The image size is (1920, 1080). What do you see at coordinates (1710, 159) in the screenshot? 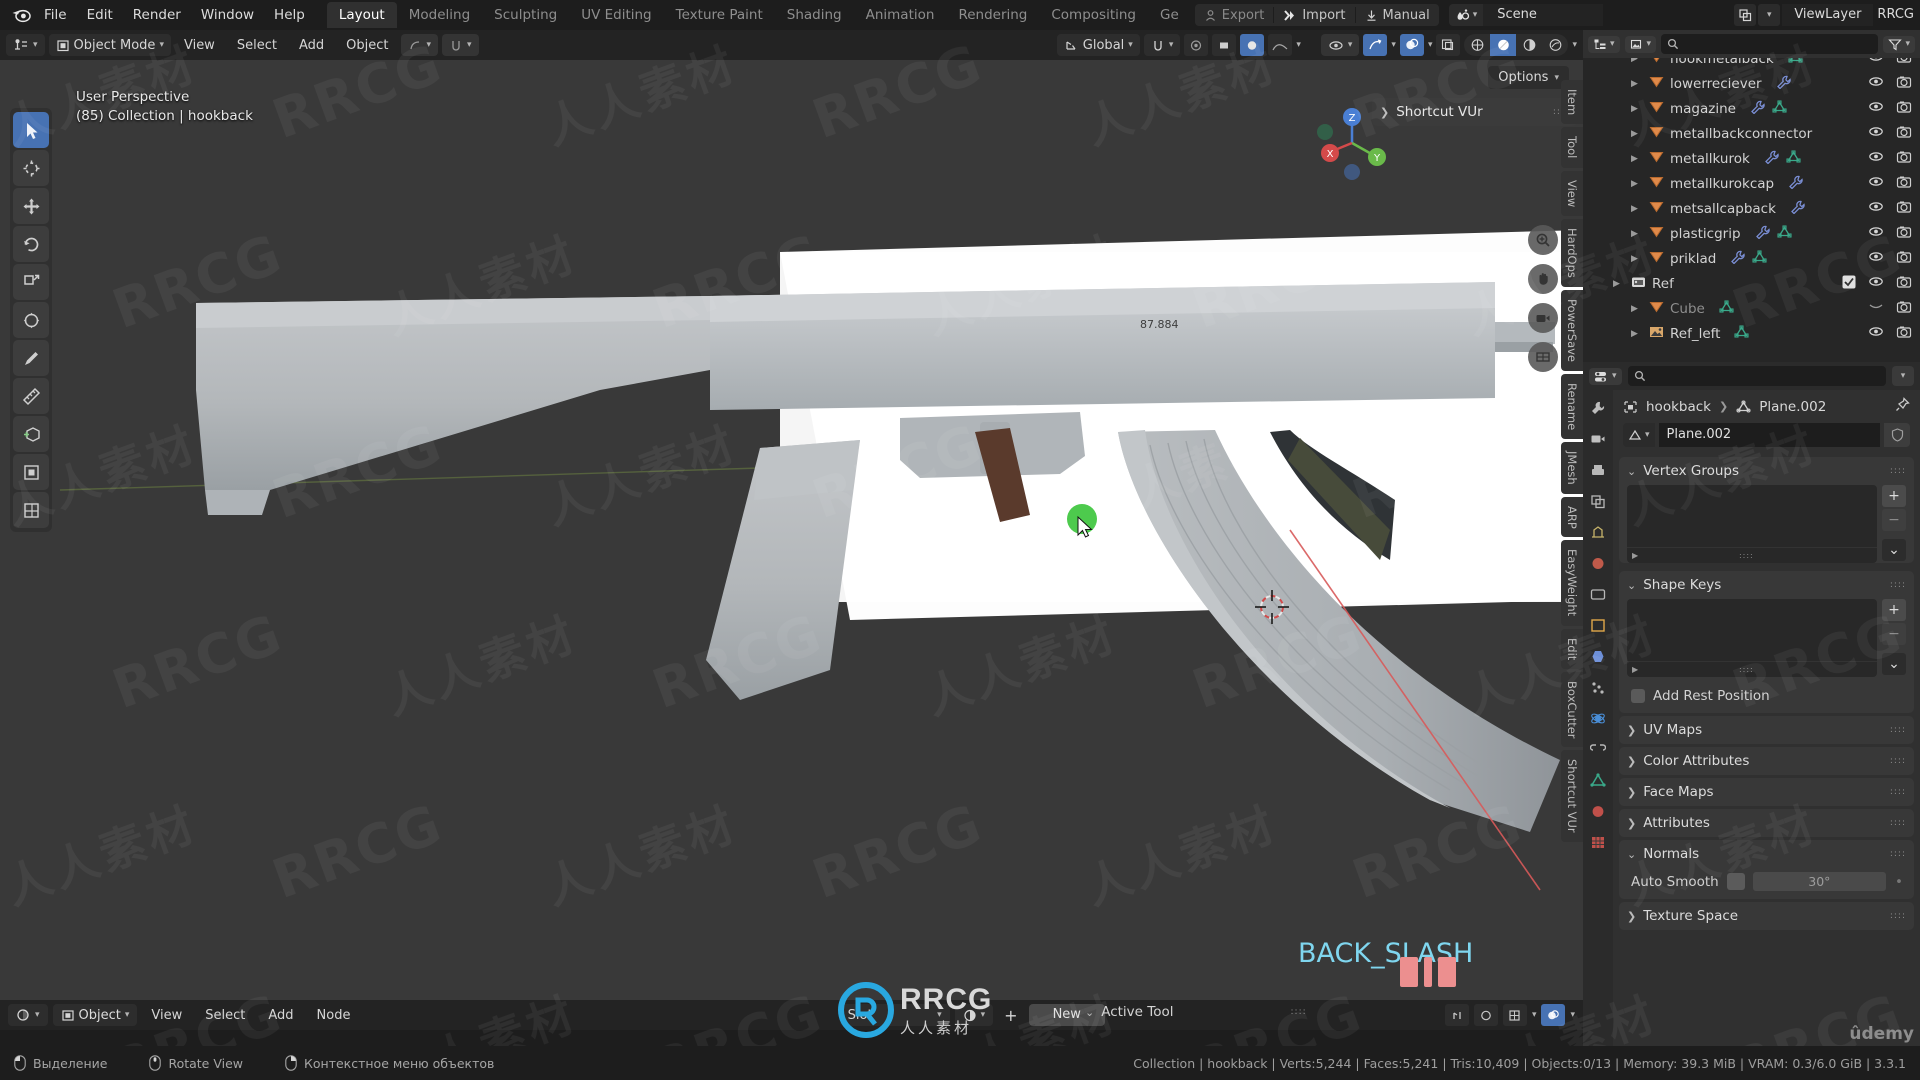
I see `outliner-item-label: metallkurok` at bounding box center [1710, 159].